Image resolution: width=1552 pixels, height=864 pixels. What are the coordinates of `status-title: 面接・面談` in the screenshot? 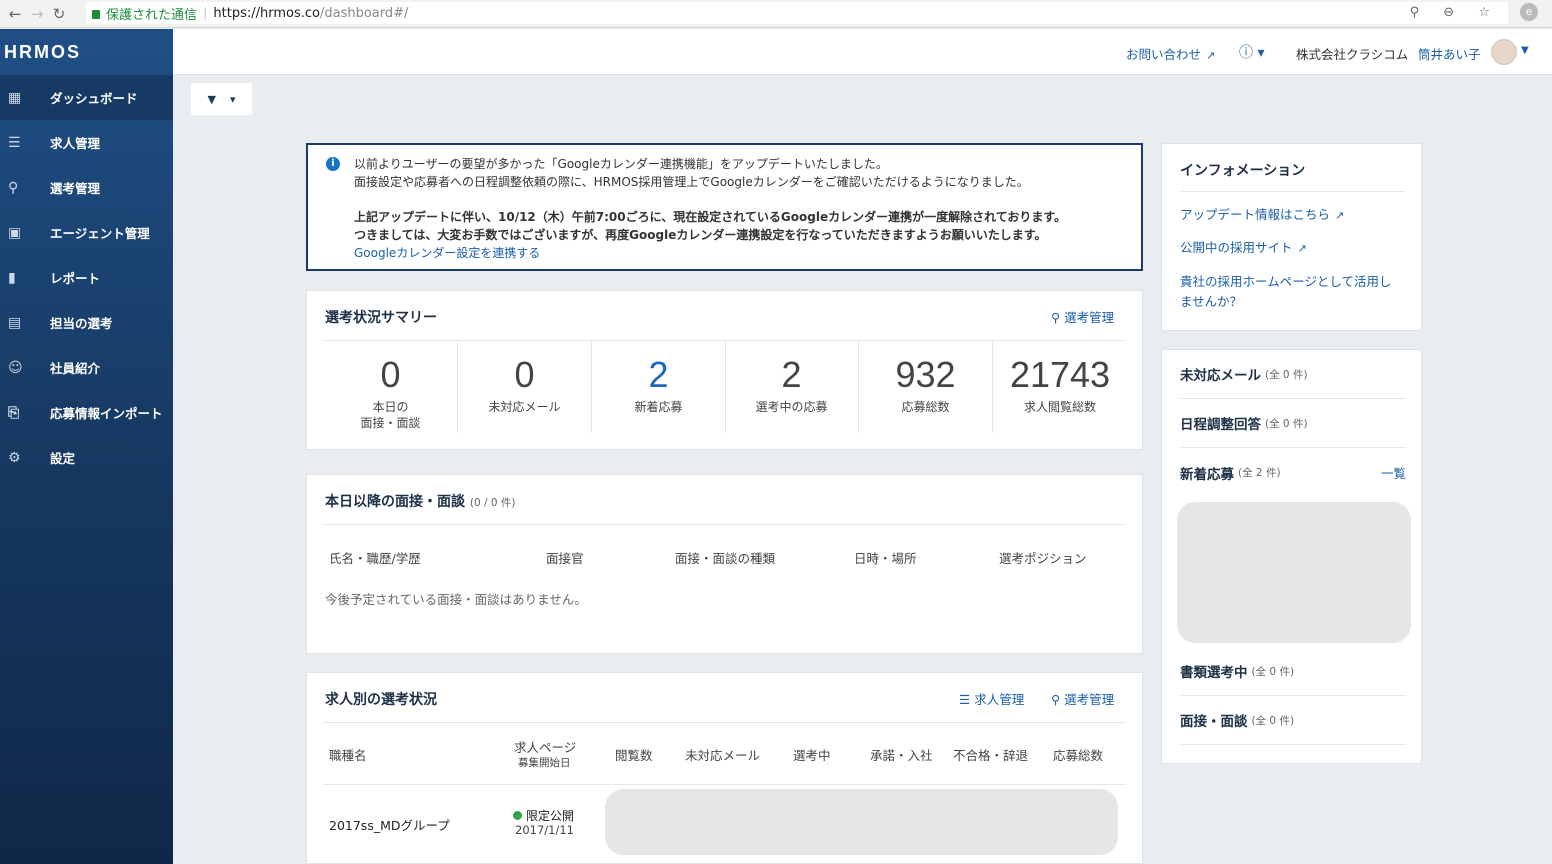 It's located at (1214, 722).